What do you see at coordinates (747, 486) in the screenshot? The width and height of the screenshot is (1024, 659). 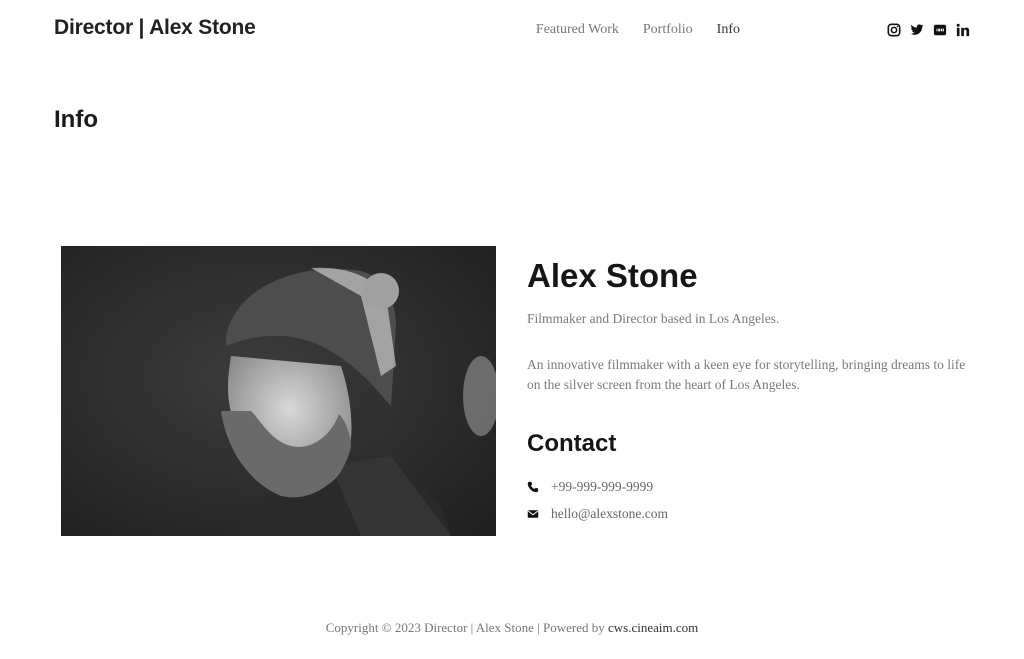 I see `contact-phone-item: +99-999-999-9999` at bounding box center [747, 486].